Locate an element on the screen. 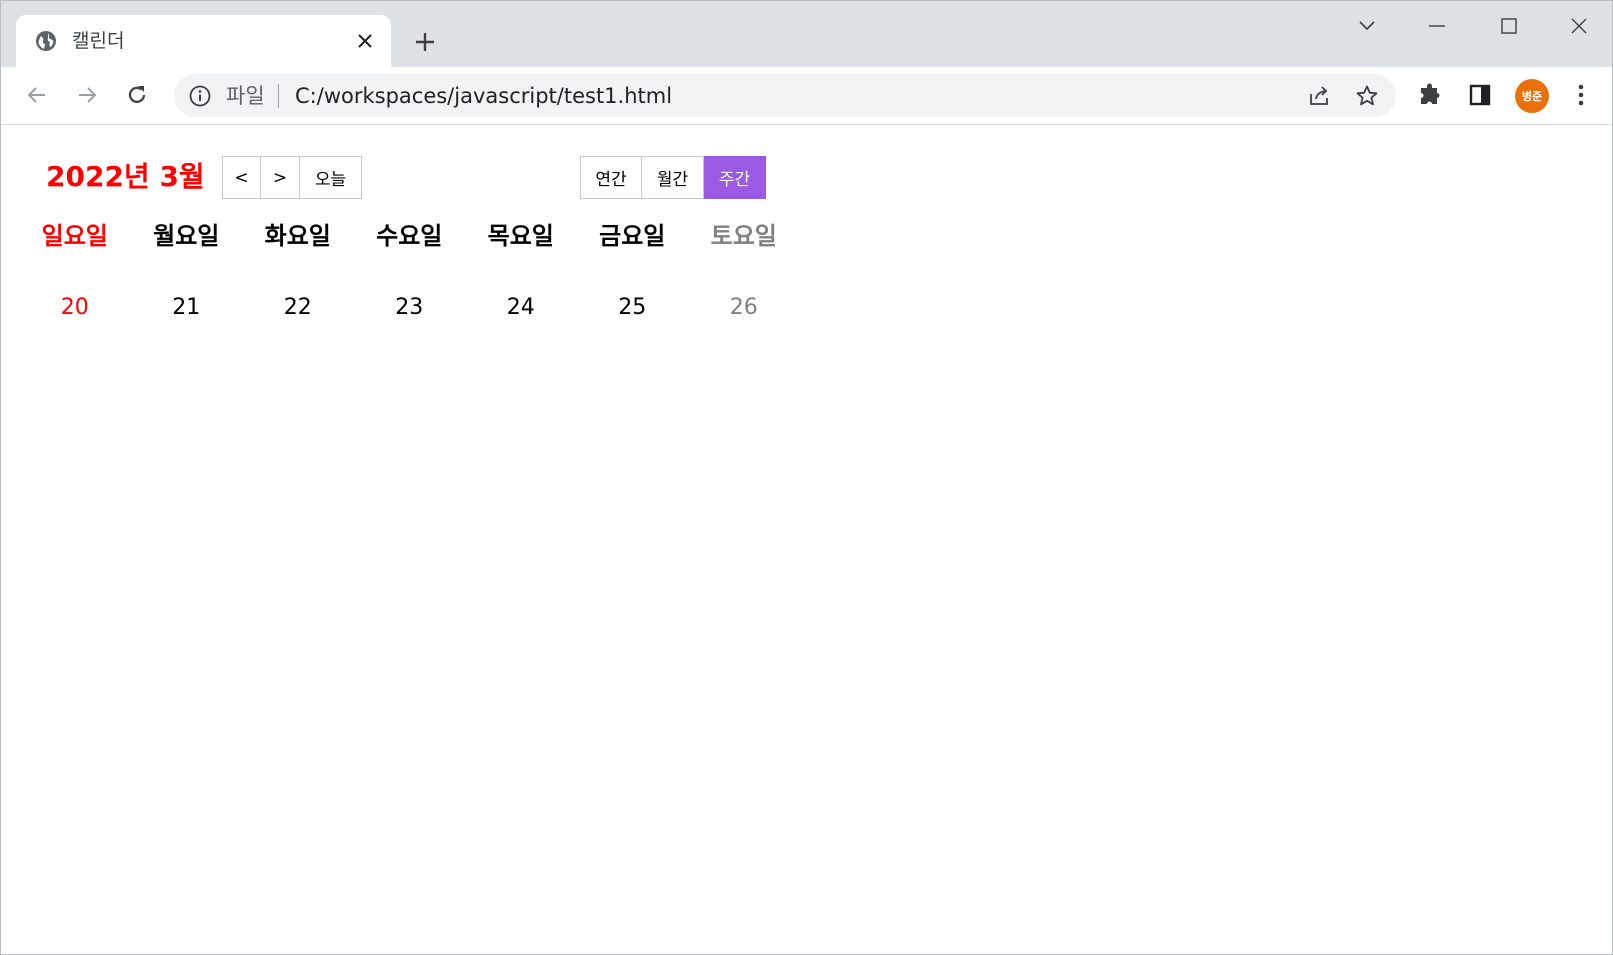 The height and width of the screenshot is (955, 1613). date-cell: 23 is located at coordinates (410, 308).